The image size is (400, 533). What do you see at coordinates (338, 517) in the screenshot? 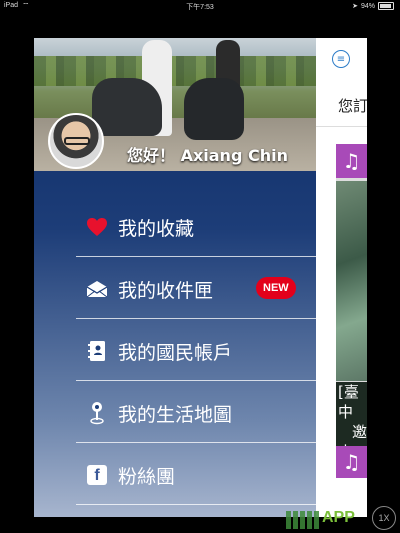
I see `watermark-text: APP` at bounding box center [338, 517].